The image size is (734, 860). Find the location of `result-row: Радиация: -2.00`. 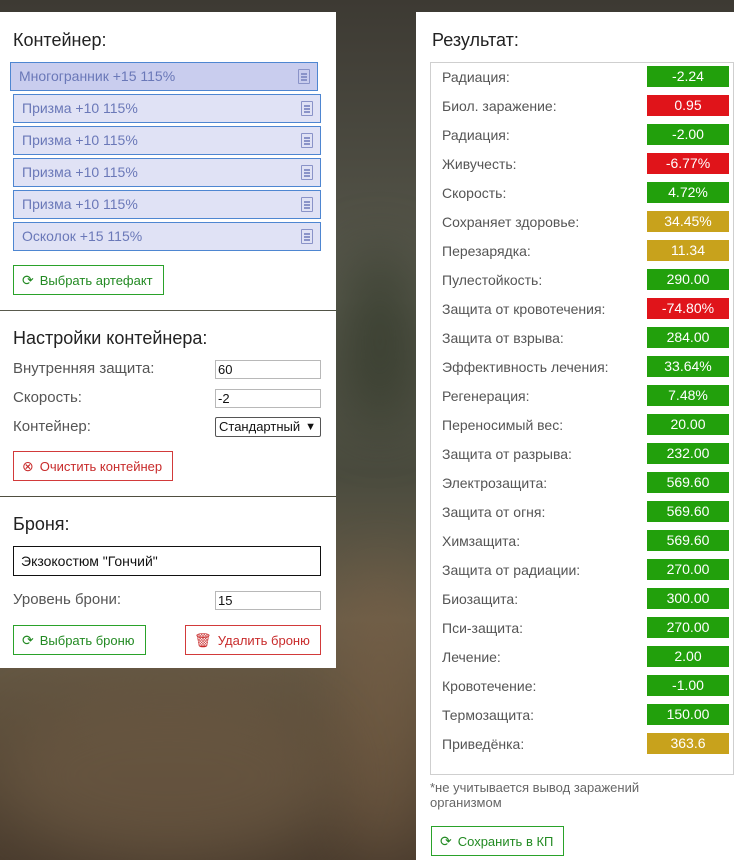

result-row: Радиация: -2.00 is located at coordinates (582, 135).